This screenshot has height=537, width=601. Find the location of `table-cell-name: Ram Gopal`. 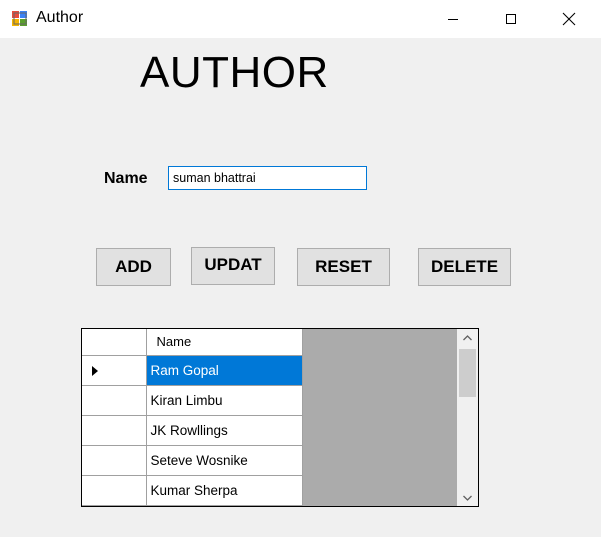

table-cell-name: Ram Gopal is located at coordinates (224, 370).